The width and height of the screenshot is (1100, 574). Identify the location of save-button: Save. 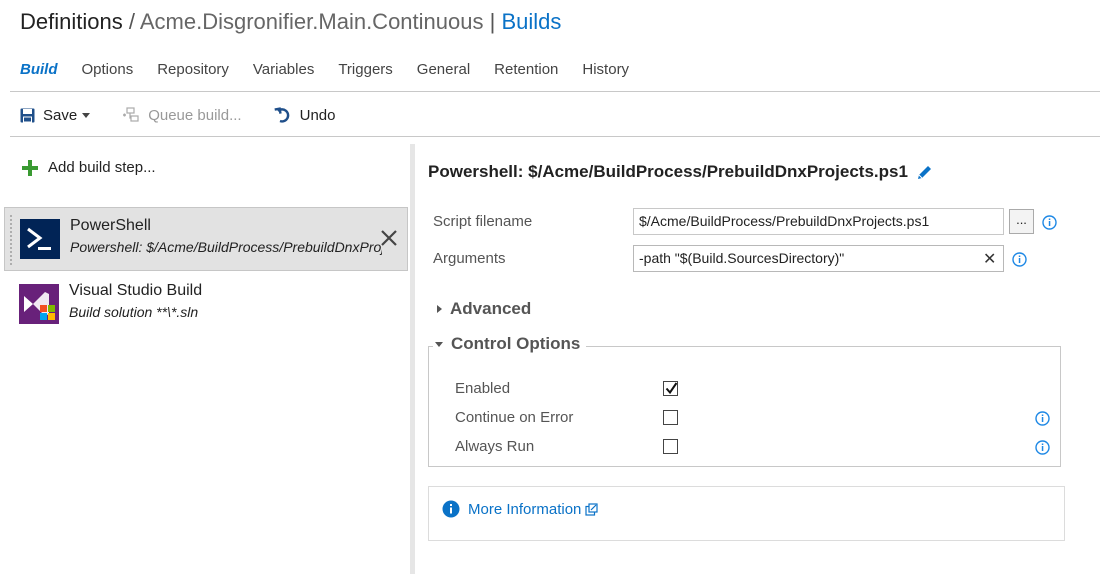
(55, 115).